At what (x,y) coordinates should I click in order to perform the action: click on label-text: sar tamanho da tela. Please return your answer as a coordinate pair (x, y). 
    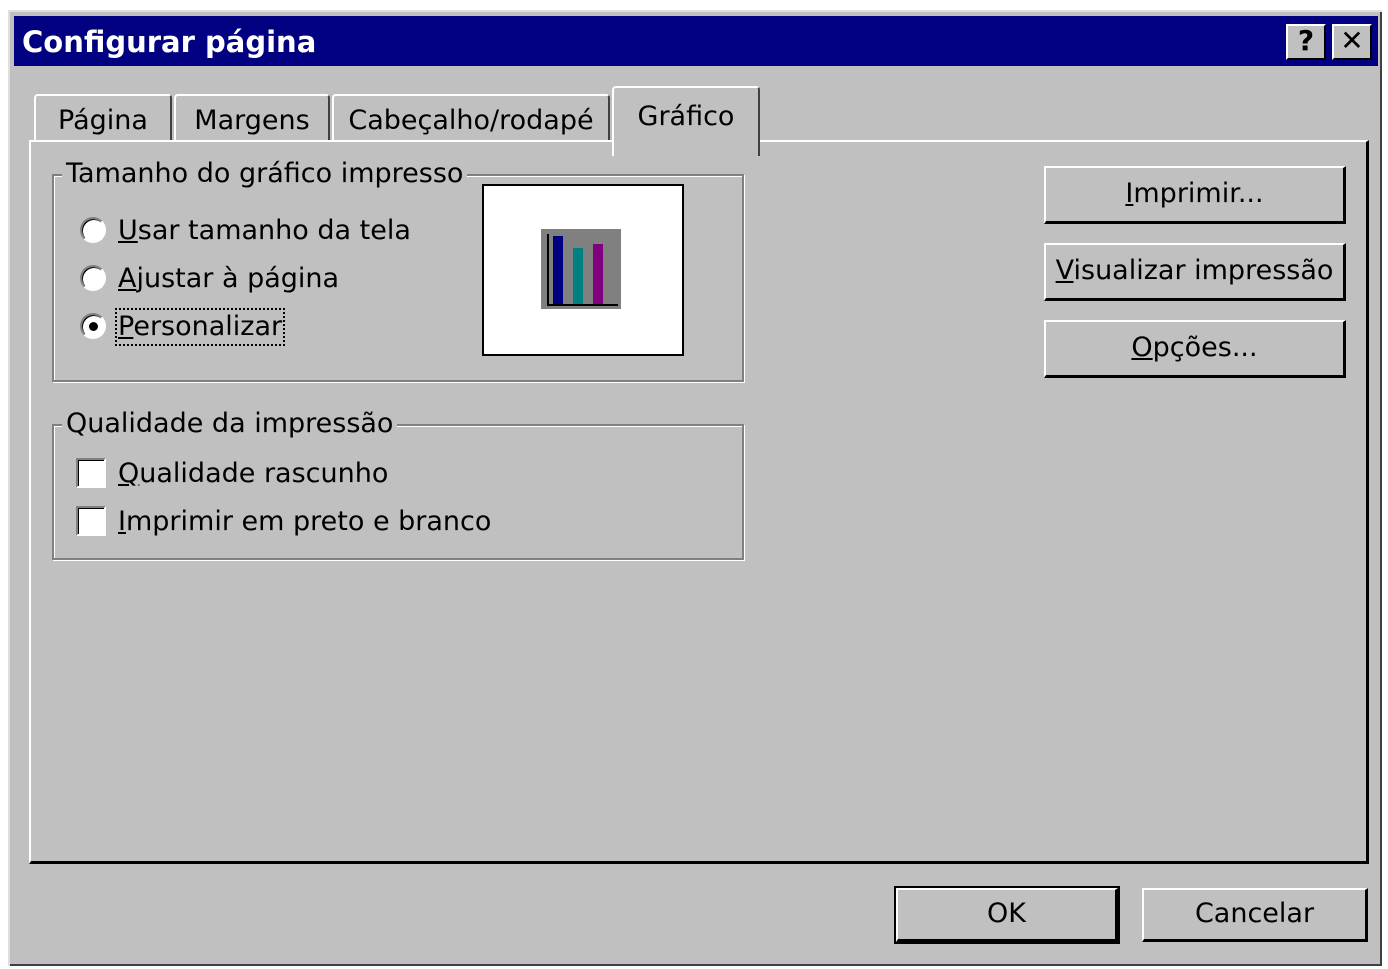
    Looking at the image, I should click on (274, 230).